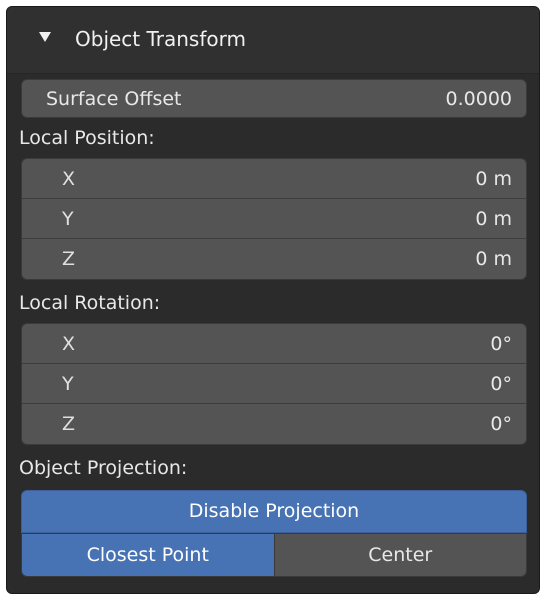  What do you see at coordinates (478, 99) in the screenshot?
I see `surface-offset-value: 0.0000` at bounding box center [478, 99].